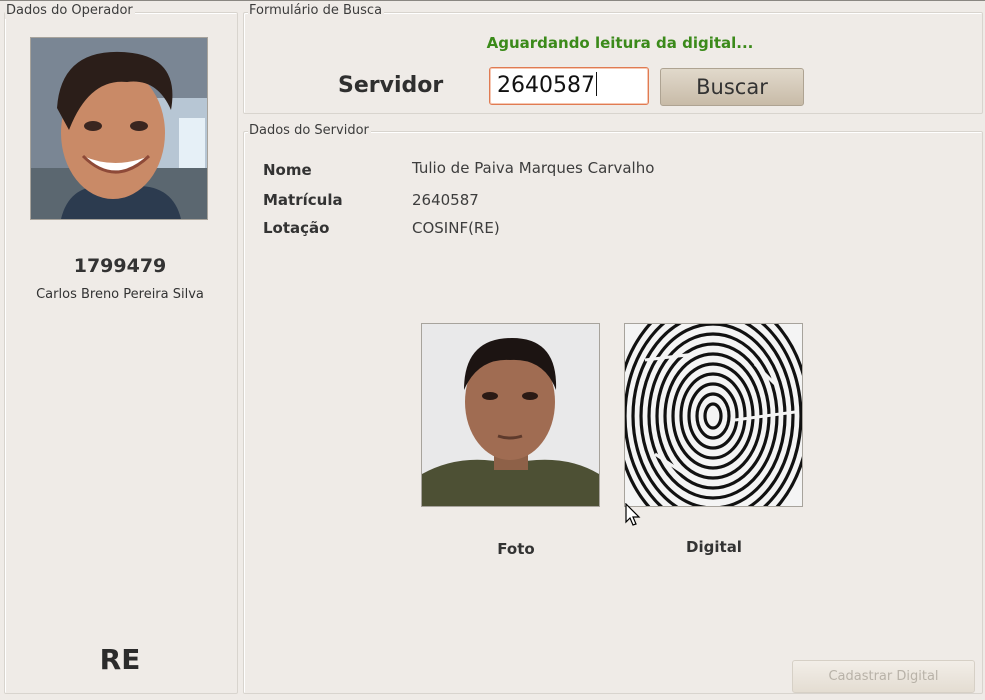 The width and height of the screenshot is (985, 700). What do you see at coordinates (120, 294) in the screenshot?
I see `operator-name: Carlos Breno Pereira Silva` at bounding box center [120, 294].